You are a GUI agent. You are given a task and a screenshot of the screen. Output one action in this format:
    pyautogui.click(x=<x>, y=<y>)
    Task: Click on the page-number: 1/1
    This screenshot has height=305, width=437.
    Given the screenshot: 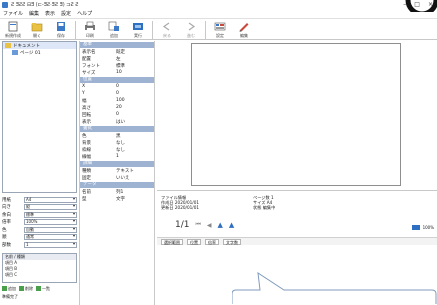 What is the action you would take?
    pyautogui.click(x=182, y=225)
    